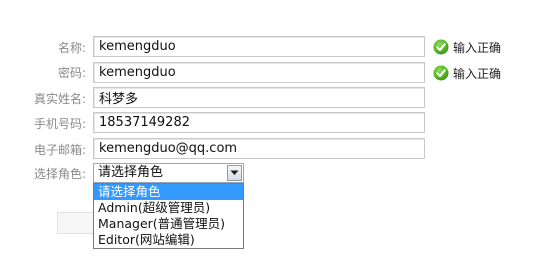 Image resolution: width=538 pixels, height=271 pixels. What do you see at coordinates (168, 224) in the screenshot?
I see `role-option-manager: Manager(普通管理员)` at bounding box center [168, 224].